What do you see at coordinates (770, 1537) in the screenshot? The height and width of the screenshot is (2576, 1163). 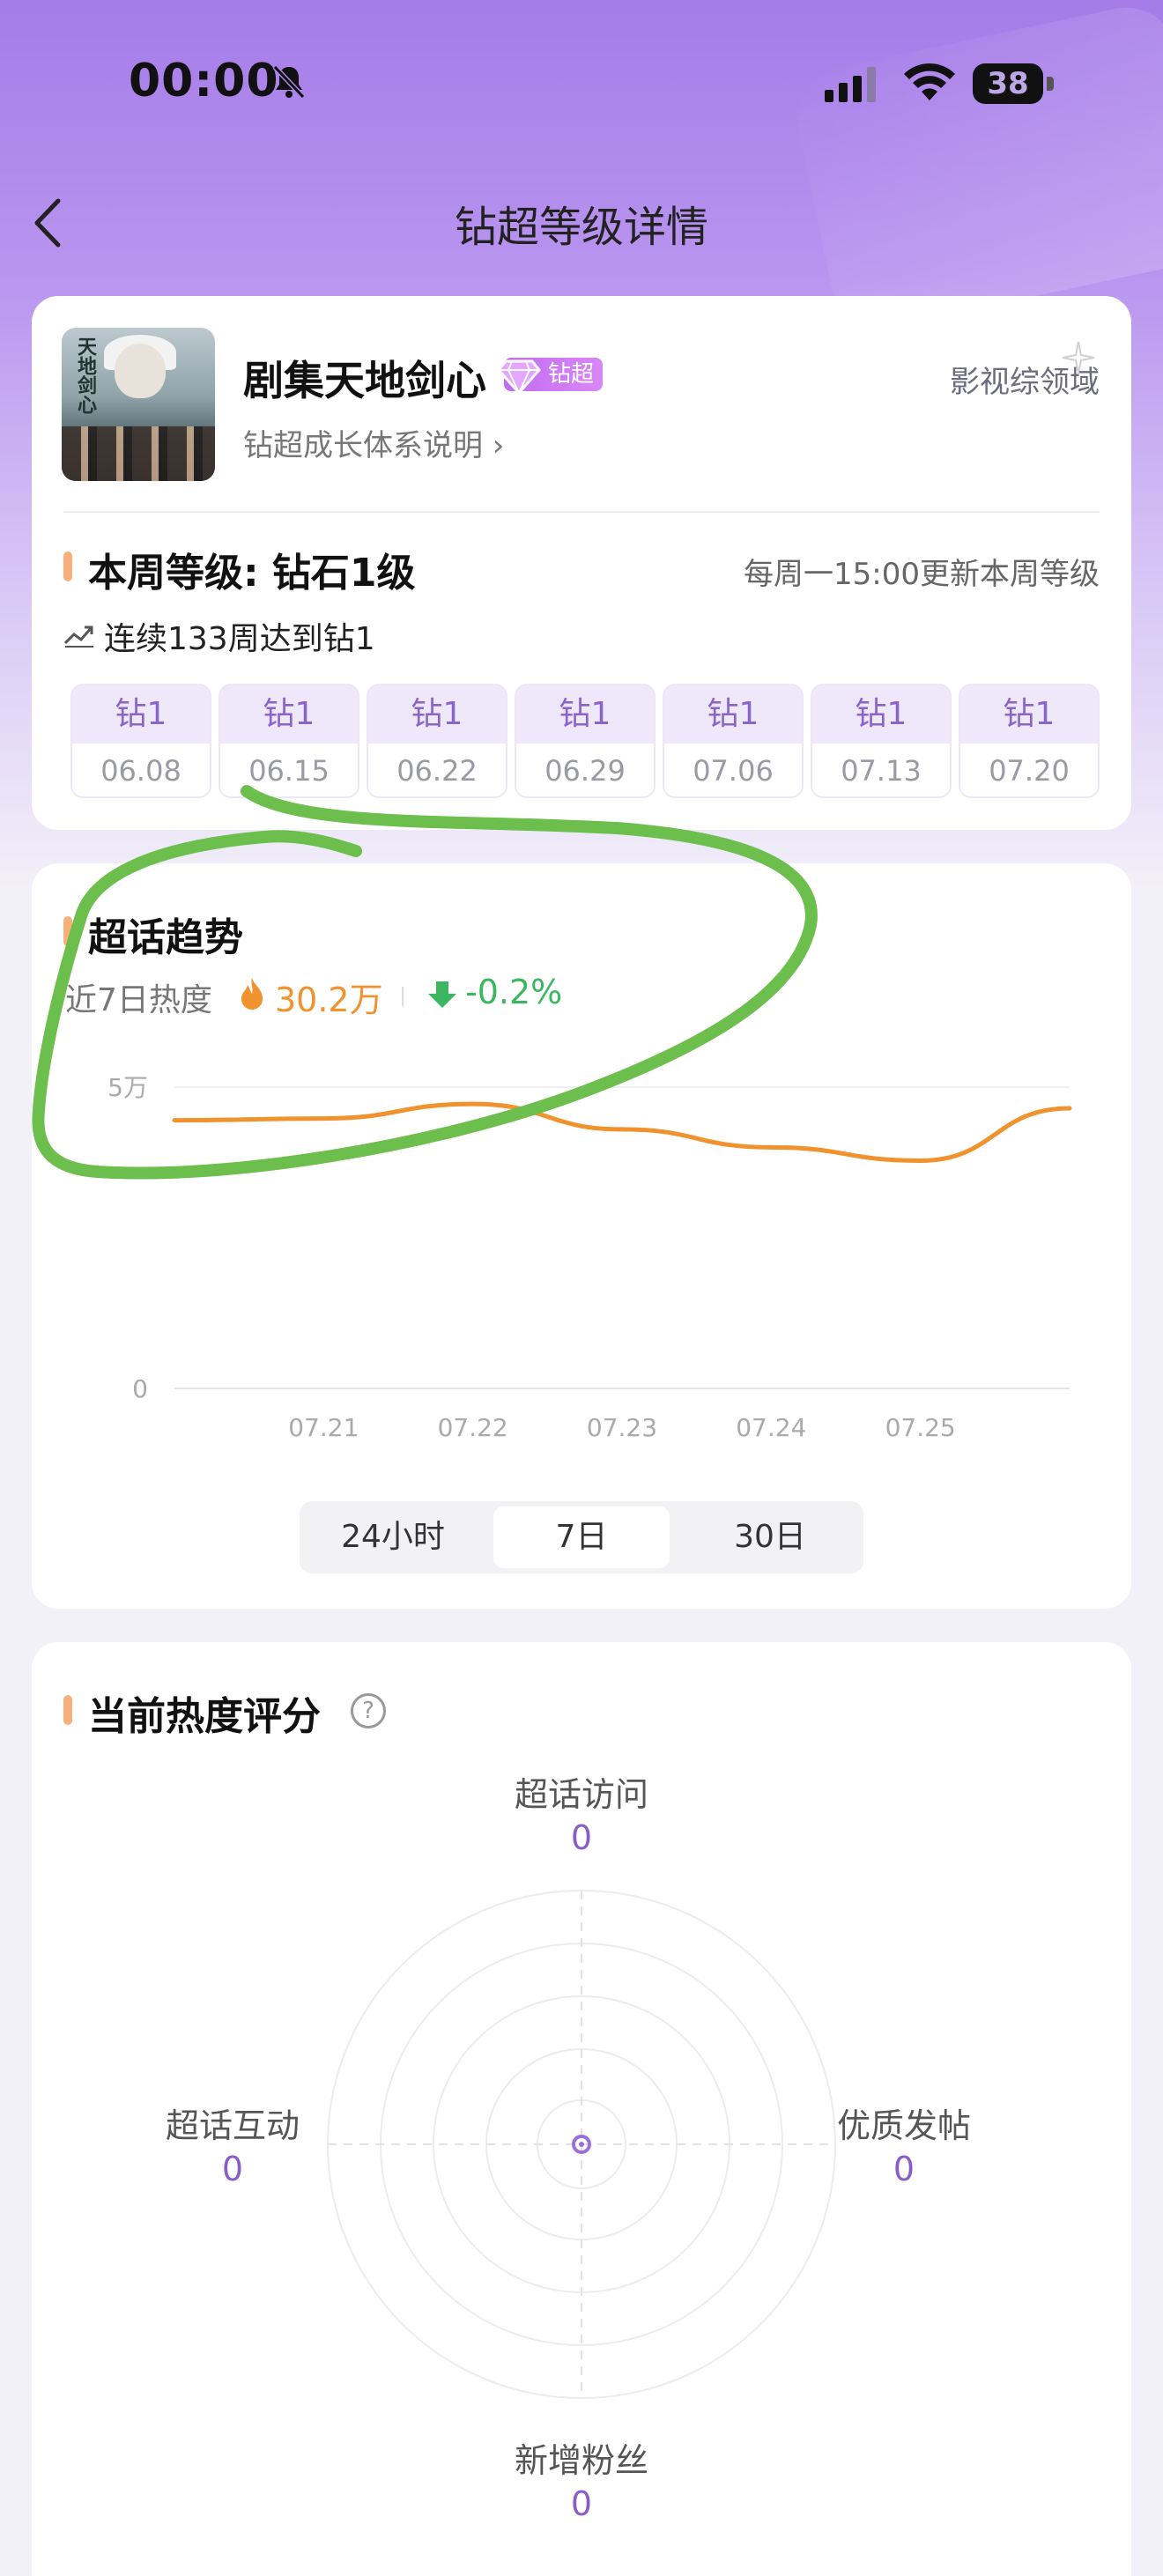 I see `tab-30d: 30日` at bounding box center [770, 1537].